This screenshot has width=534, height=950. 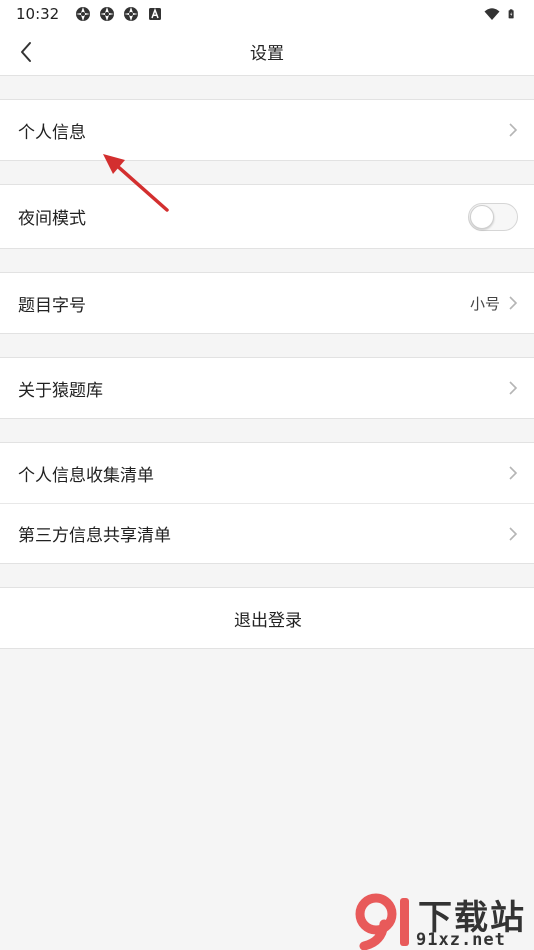 I want to click on row-label: 夜间模式, so click(x=52, y=219).